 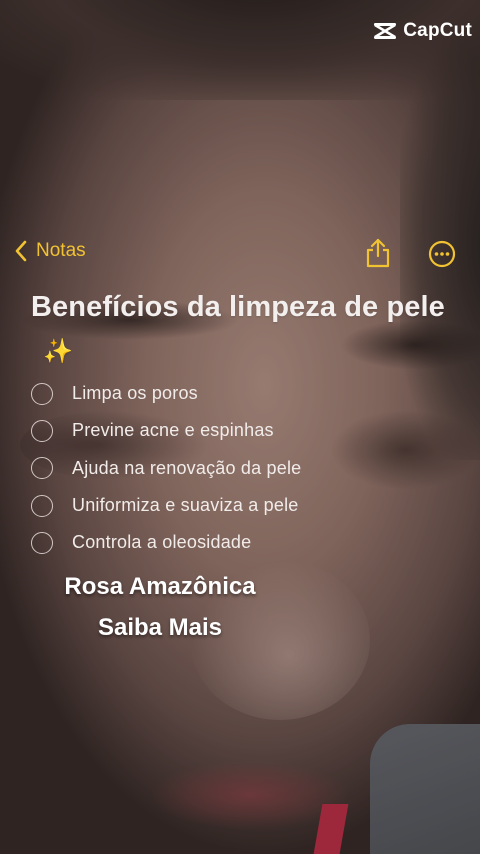 I want to click on checklist-item: Ajuda na renovação da pele, so click(x=166, y=468).